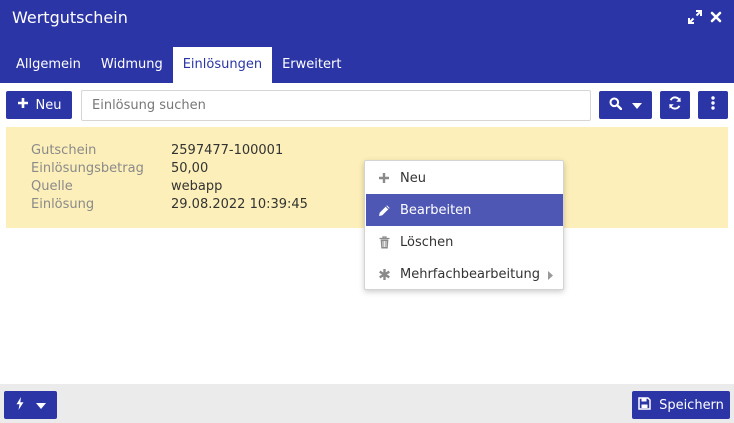  I want to click on vertical-ellipsis-icon, so click(713, 105).